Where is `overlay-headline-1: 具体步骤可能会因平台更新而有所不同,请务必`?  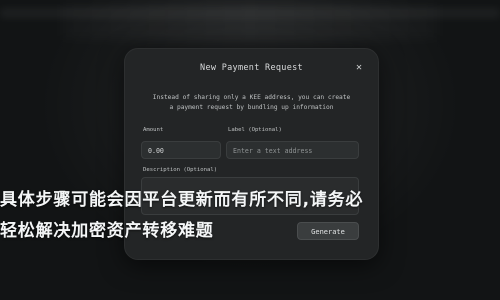 overlay-headline-1: 具体步骤可能会因平台更新而有所不同,请务必 is located at coordinates (182, 200).